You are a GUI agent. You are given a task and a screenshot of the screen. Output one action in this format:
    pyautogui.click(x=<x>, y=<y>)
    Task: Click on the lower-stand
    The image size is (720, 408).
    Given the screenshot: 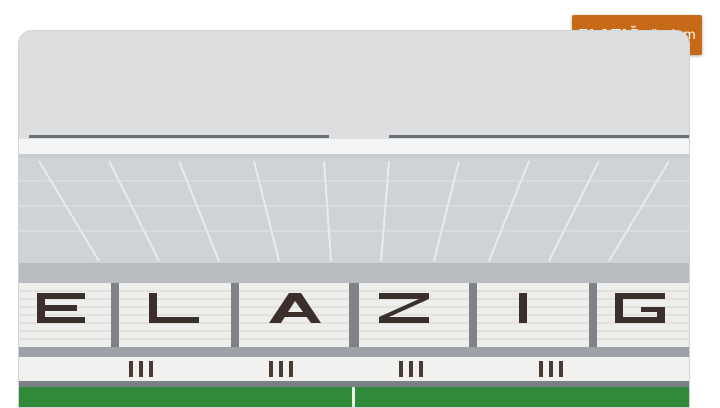 What is the action you would take?
    pyautogui.click(x=354, y=369)
    